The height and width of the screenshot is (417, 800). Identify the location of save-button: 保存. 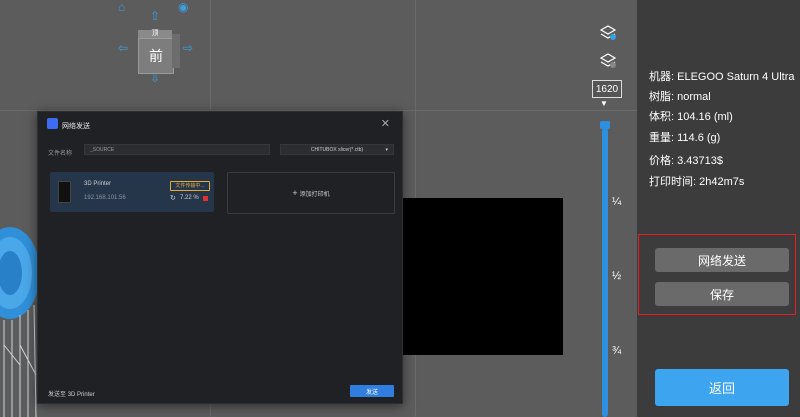
(722, 294).